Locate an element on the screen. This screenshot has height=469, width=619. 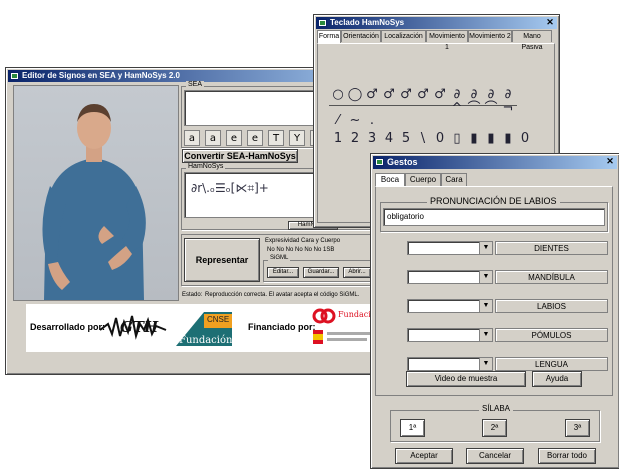
avatar-view is located at coordinates (96, 193).